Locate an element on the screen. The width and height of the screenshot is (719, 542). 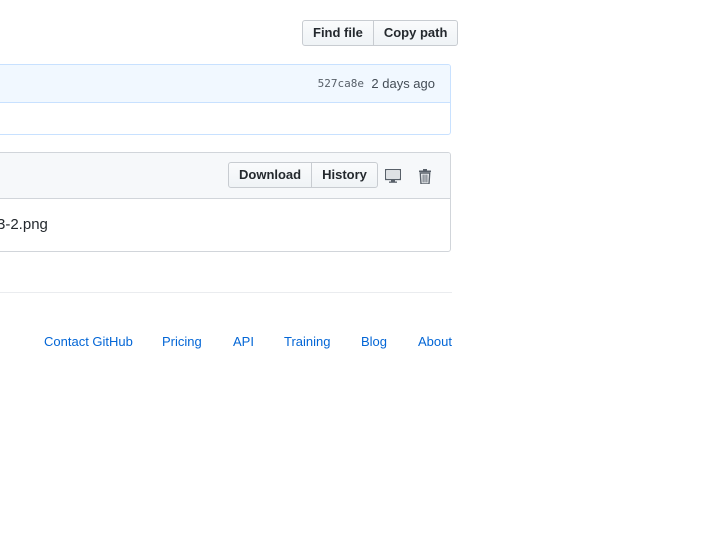
footer-link-training: Training is located at coordinates (307, 341).